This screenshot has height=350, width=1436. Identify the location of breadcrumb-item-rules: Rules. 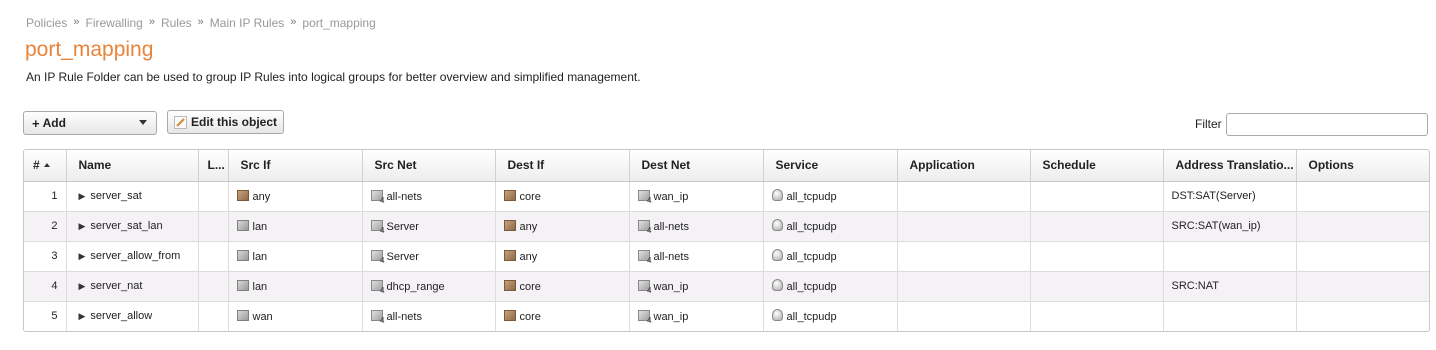
(176, 23).